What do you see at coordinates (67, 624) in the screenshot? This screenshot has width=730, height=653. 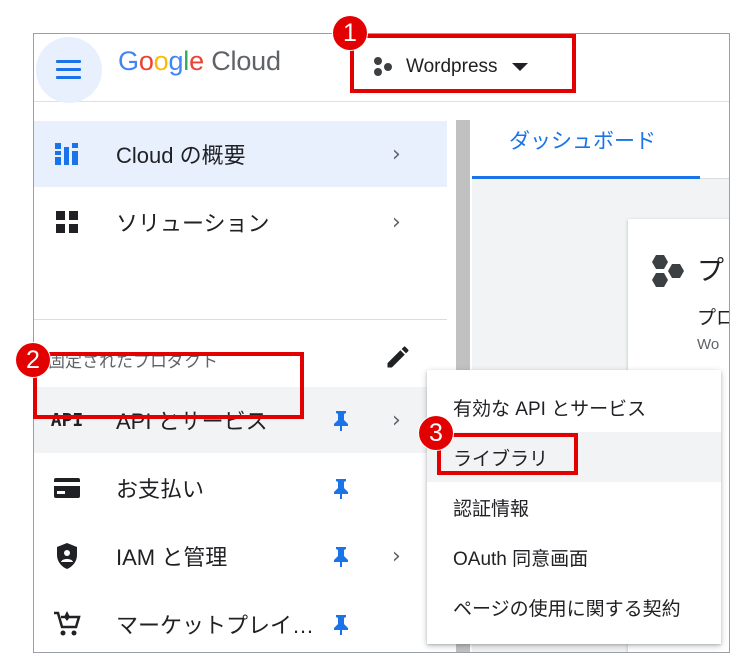 I see `marketplace-cart-icon` at bounding box center [67, 624].